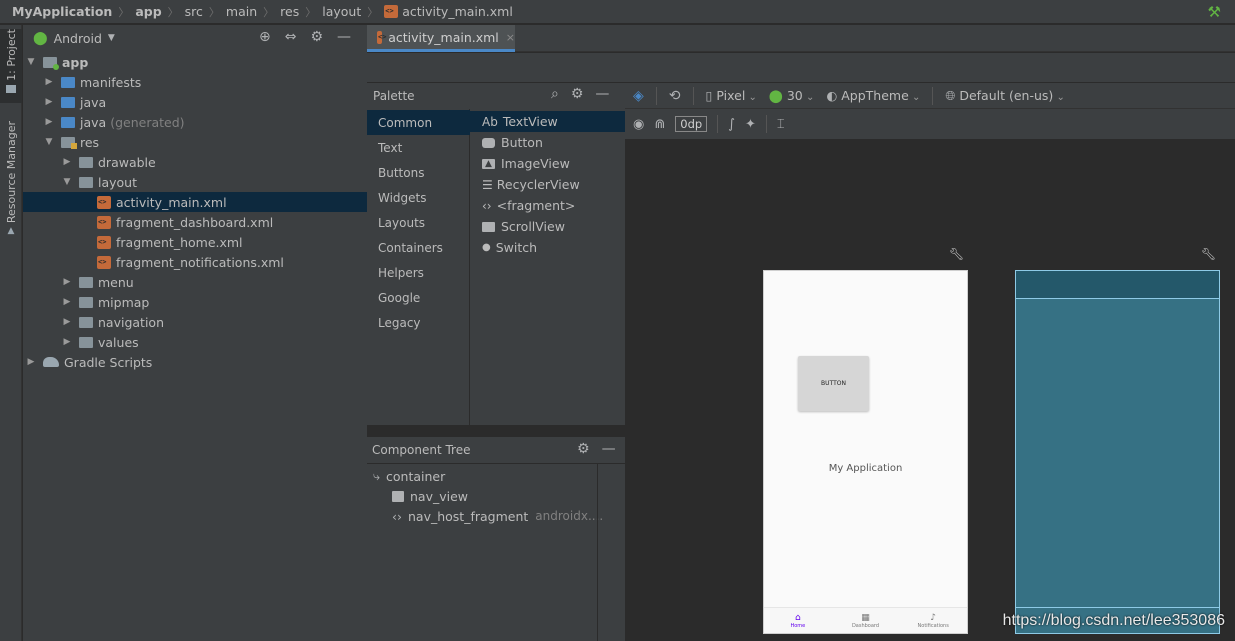 The width and height of the screenshot is (1235, 641). I want to click on close-icon: ×, so click(510, 37).